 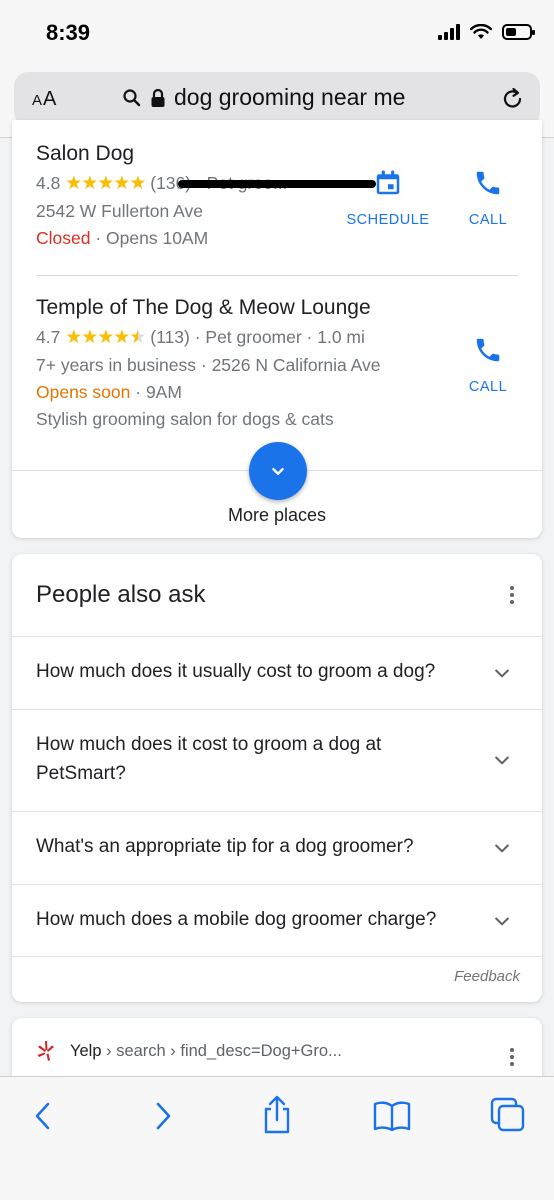 What do you see at coordinates (83, 392) in the screenshot?
I see `status-opens-soon: Opens soon` at bounding box center [83, 392].